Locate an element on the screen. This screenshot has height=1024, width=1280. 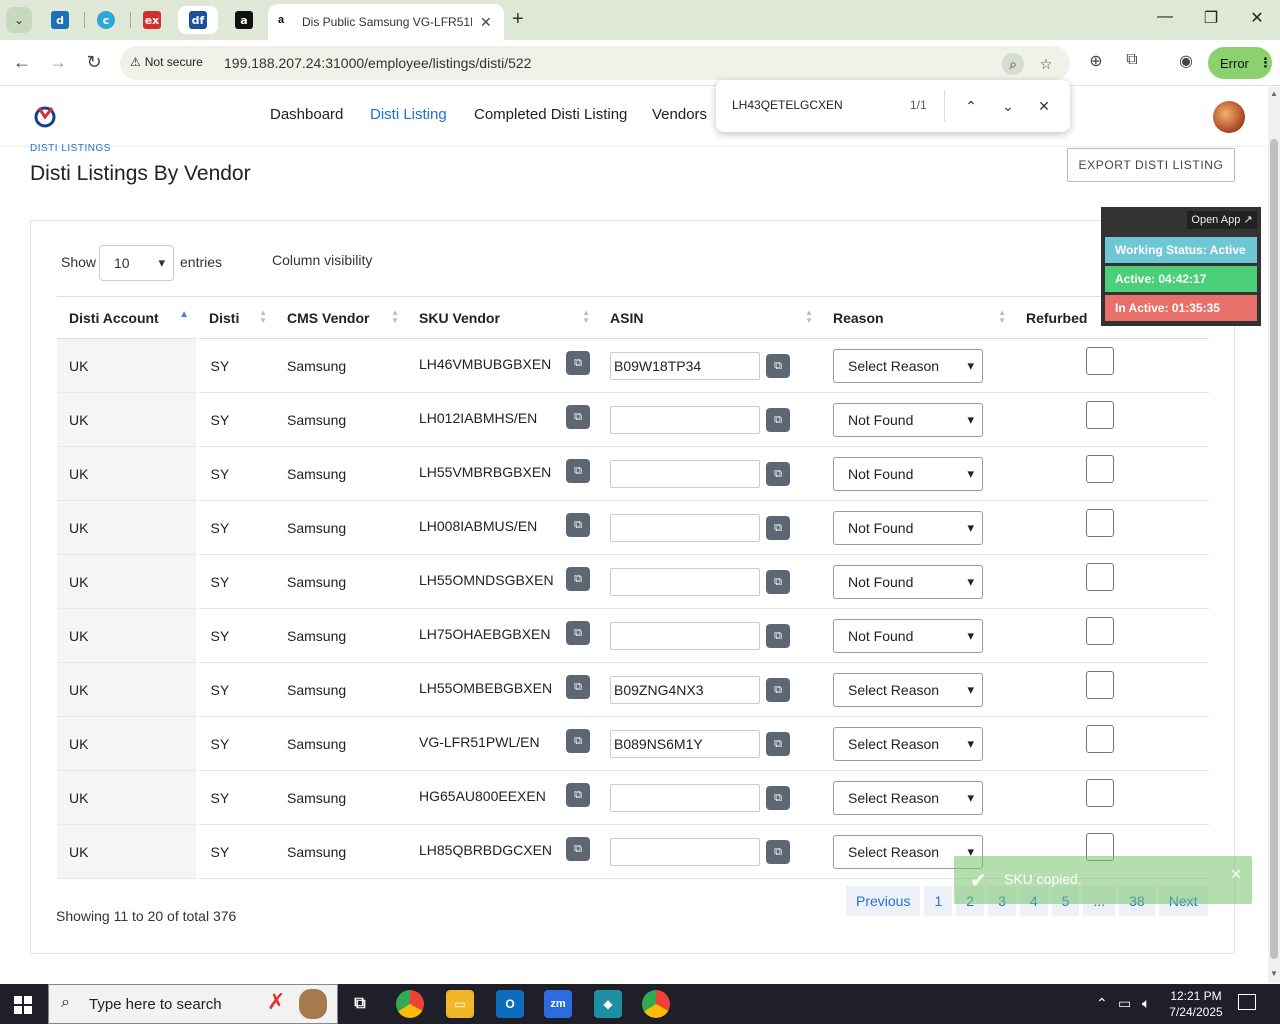
network-icon: ▭ is located at coordinates (1124, 1003).